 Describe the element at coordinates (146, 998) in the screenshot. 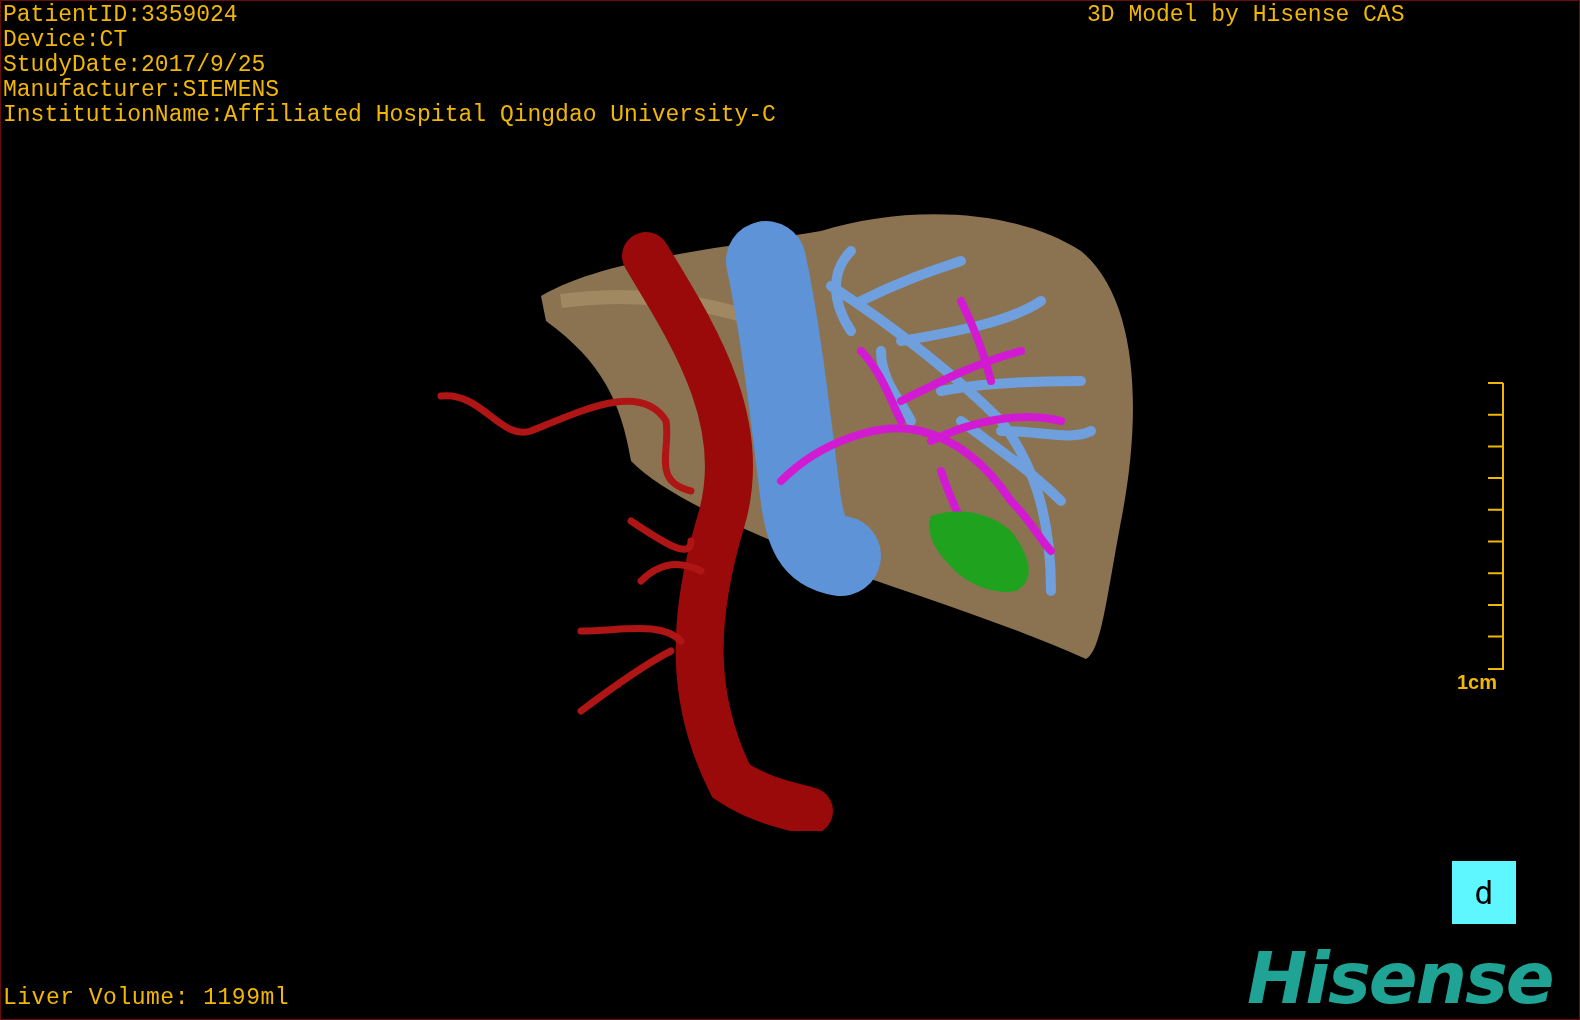

I see `liver-volume-text: Liver Volume: 1199ml` at that location.